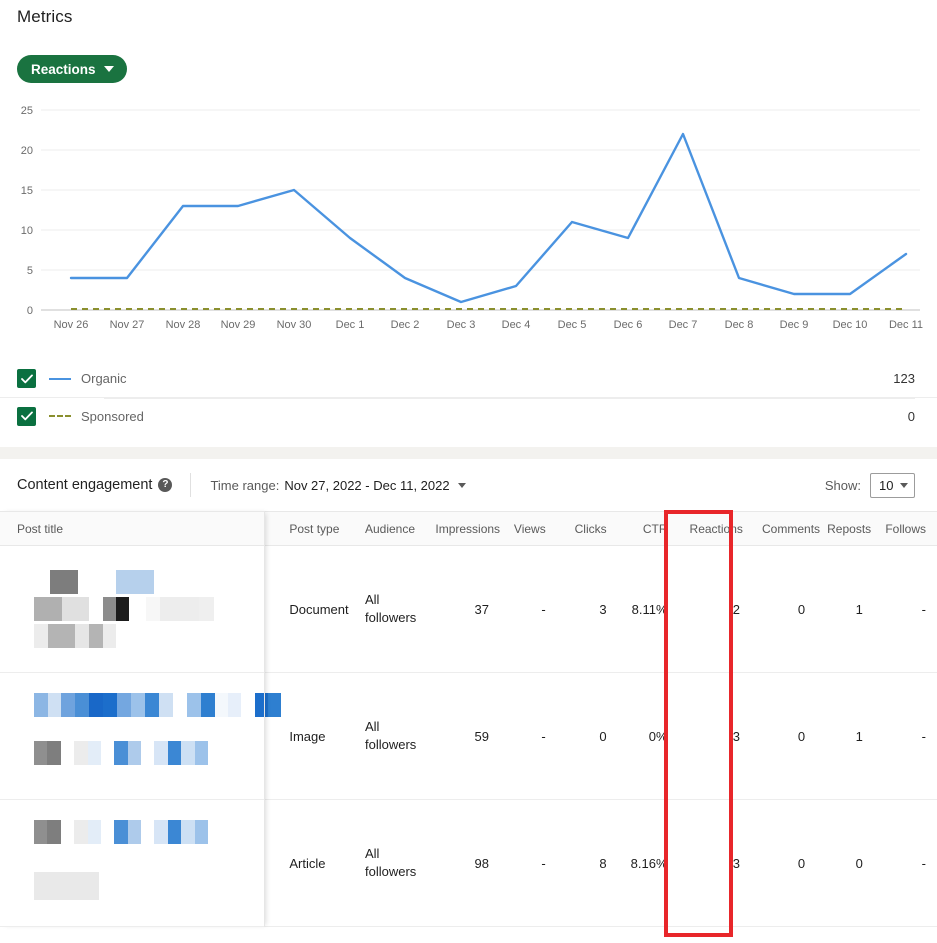  What do you see at coordinates (294, 325) in the screenshot?
I see `svg-text: Nov 30` at bounding box center [294, 325].